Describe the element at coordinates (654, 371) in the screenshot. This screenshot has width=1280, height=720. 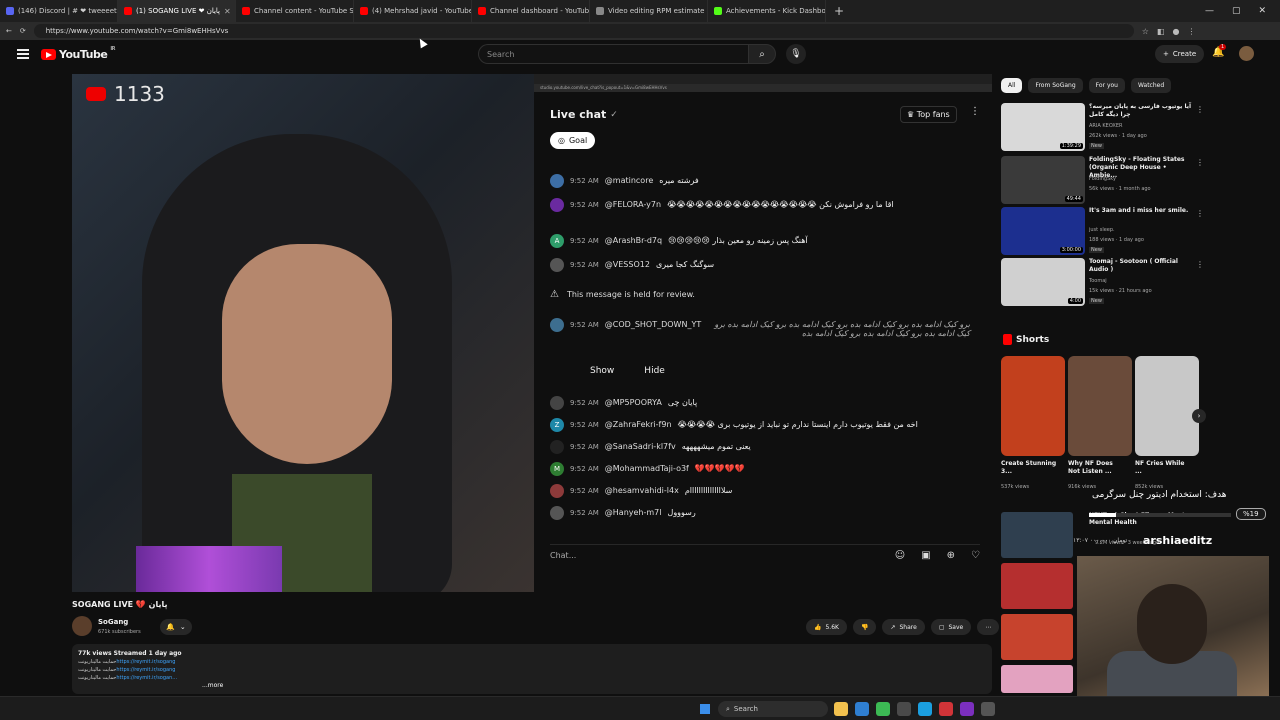
I see `hide-message-button: Hide` at that location.